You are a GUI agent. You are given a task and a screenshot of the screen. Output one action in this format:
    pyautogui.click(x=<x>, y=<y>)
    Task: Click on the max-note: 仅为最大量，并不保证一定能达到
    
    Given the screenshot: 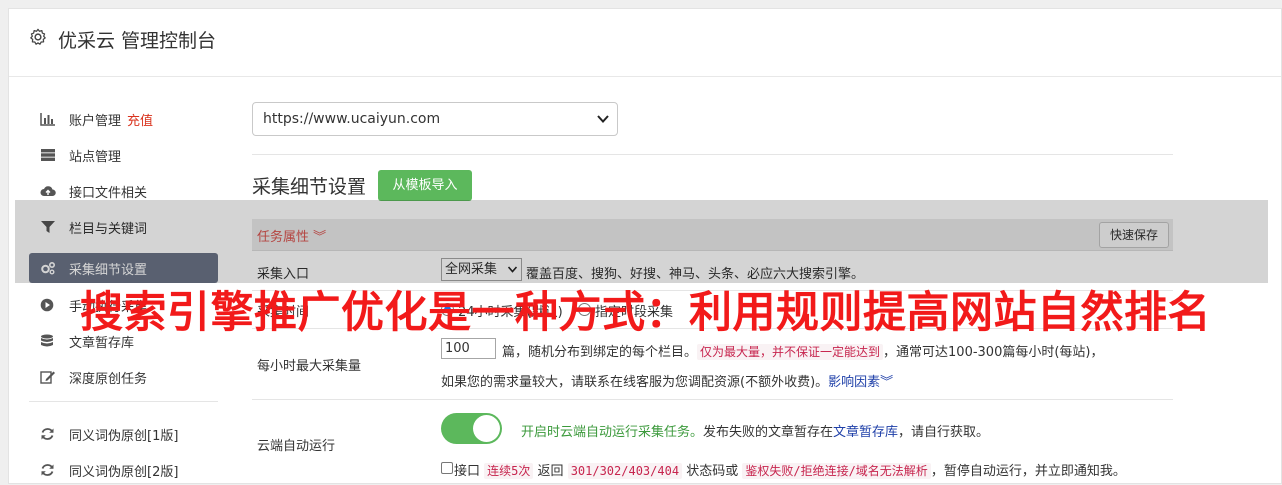 What is the action you would take?
    pyautogui.click(x=790, y=352)
    